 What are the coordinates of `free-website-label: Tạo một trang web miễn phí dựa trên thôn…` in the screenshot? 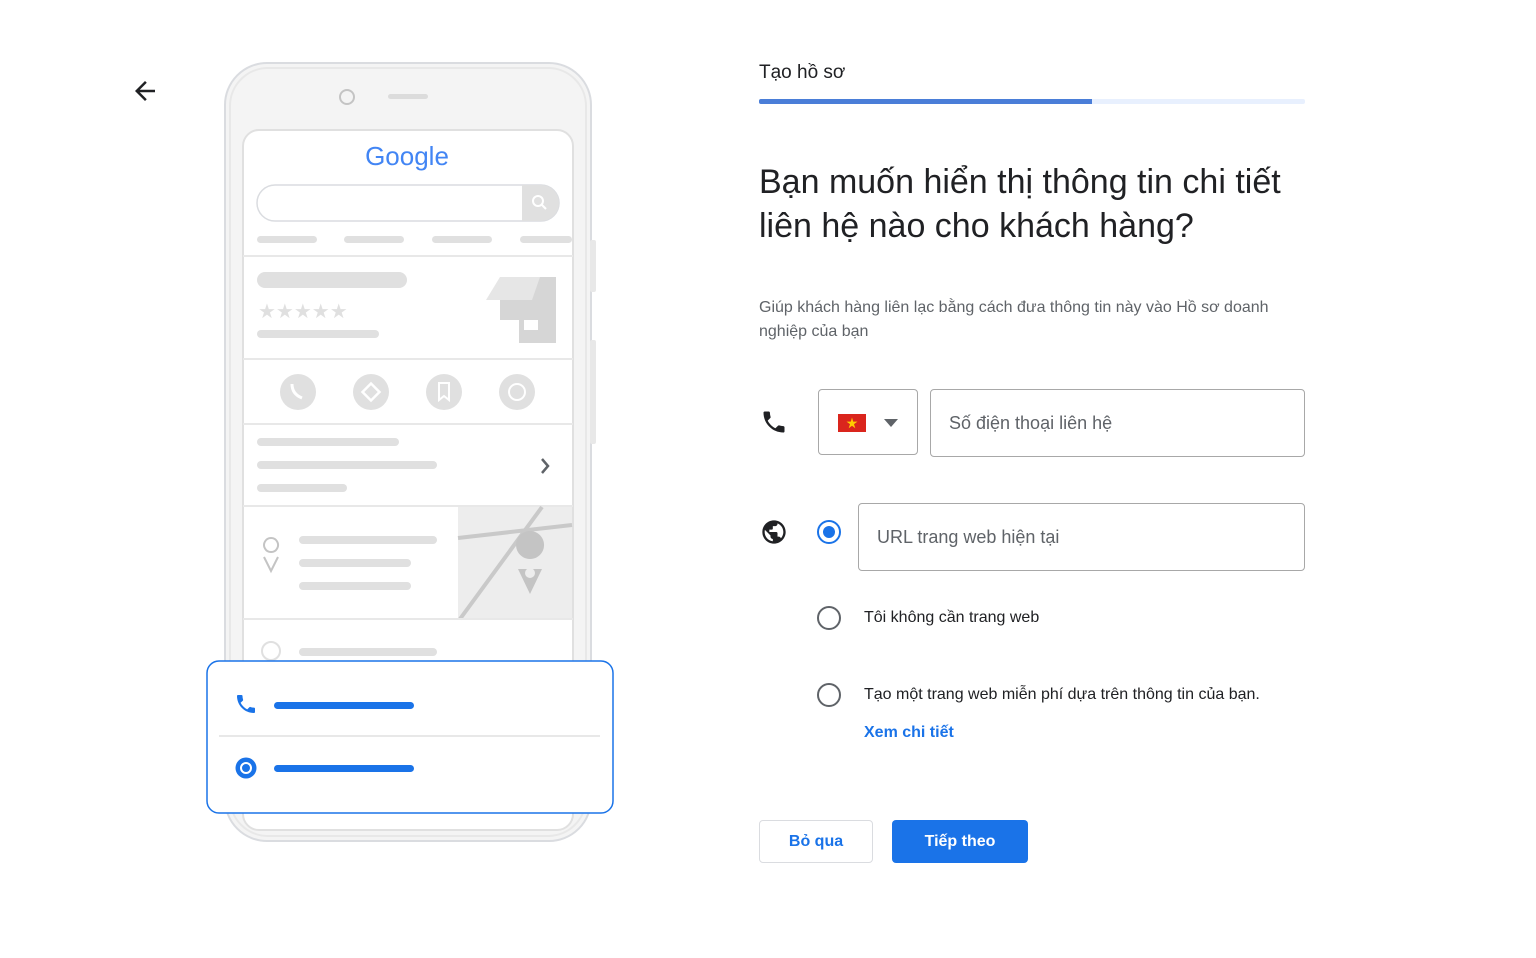 It's located at (1062, 695).